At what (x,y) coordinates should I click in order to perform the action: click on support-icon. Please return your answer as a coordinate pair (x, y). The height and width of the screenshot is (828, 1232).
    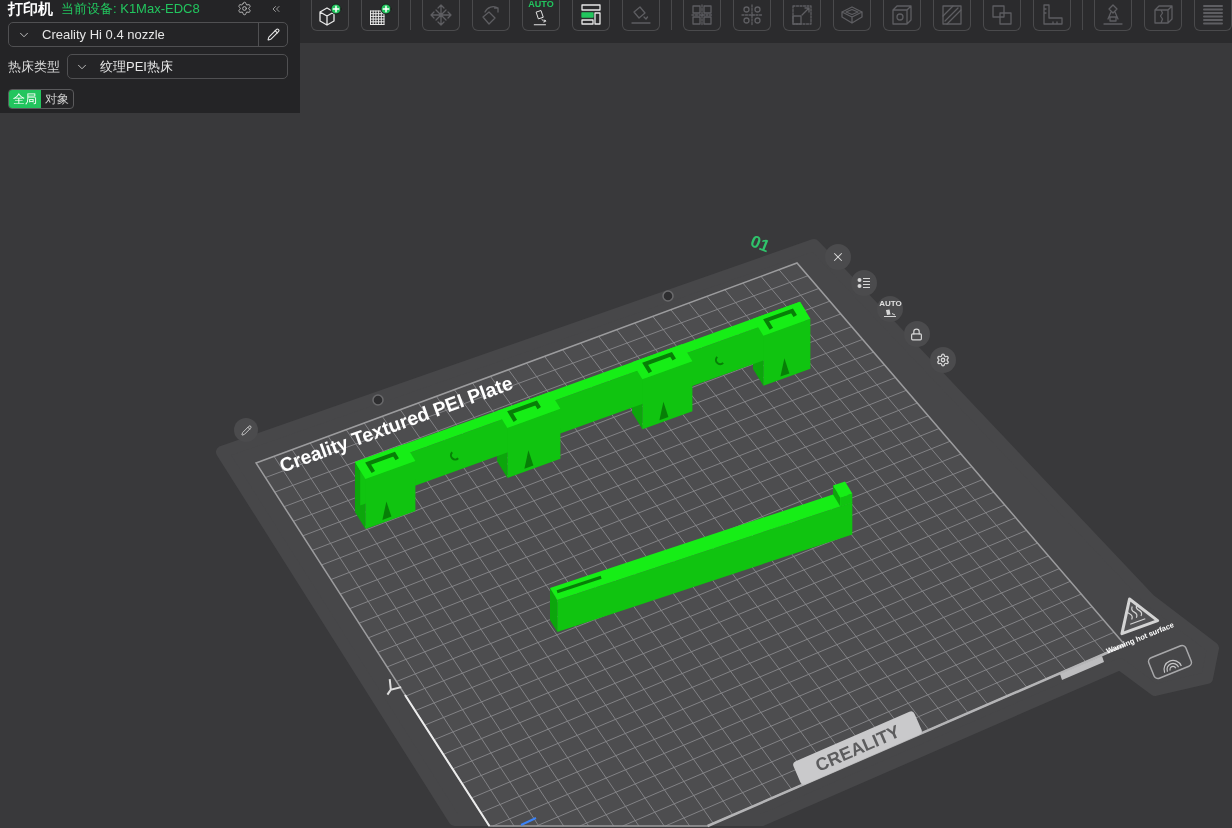
    Looking at the image, I should click on (1113, 15).